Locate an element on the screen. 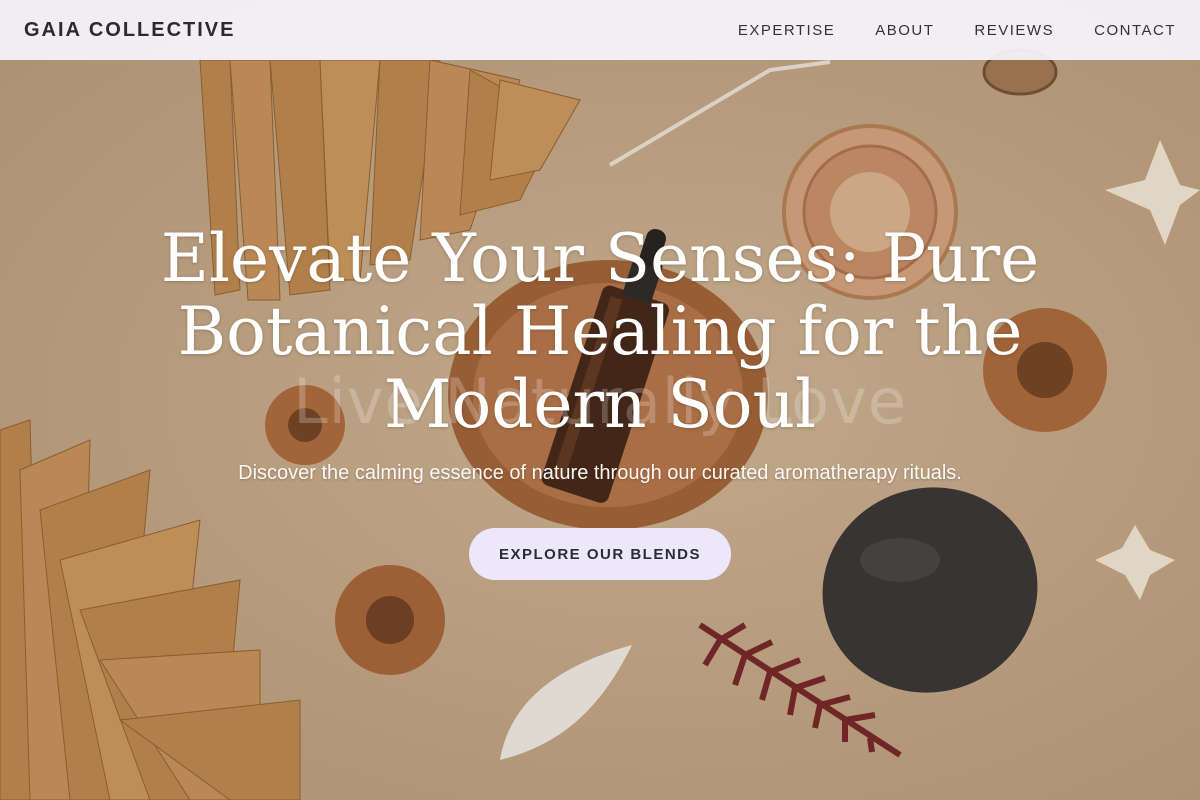 This screenshot has width=1200, height=800. nav-link-reviews: REVIEWS is located at coordinates (1014, 30).